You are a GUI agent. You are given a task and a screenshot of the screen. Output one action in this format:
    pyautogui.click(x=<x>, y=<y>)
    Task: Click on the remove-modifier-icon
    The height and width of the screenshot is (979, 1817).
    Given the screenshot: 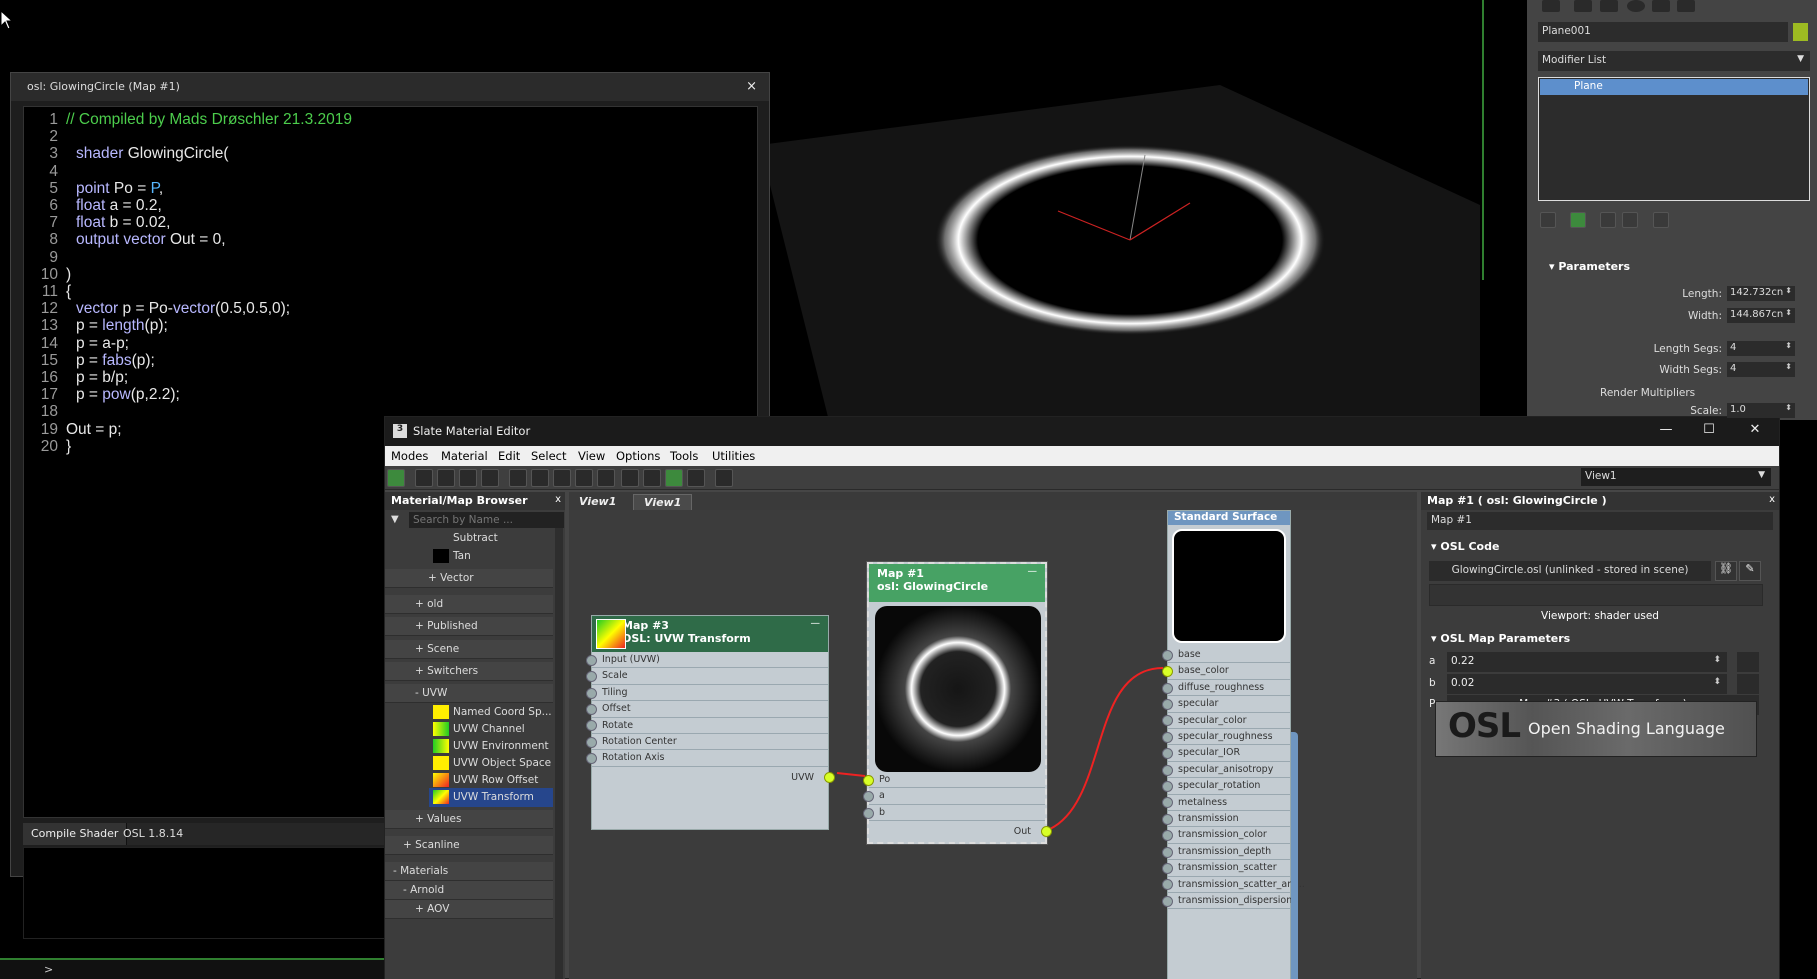 What is the action you would take?
    pyautogui.click(x=1630, y=220)
    